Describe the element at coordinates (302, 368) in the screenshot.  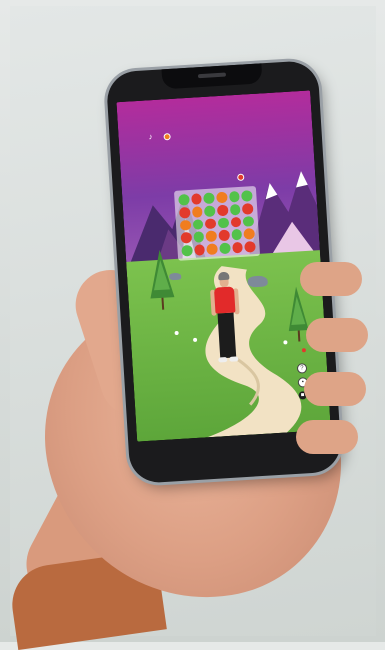
I see `question-icon: ?` at that location.